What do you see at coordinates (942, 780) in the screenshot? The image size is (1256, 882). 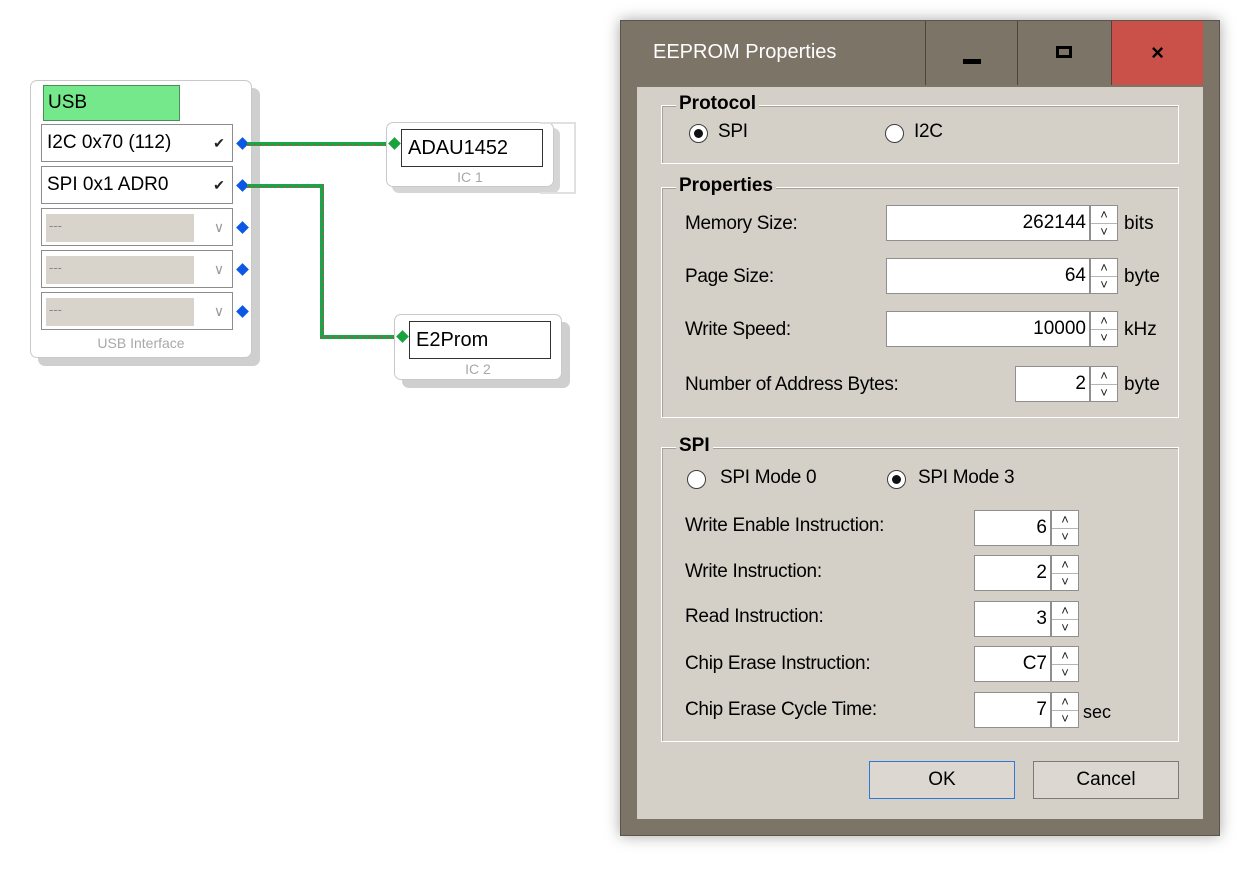 I see `ok-button: OK` at bounding box center [942, 780].